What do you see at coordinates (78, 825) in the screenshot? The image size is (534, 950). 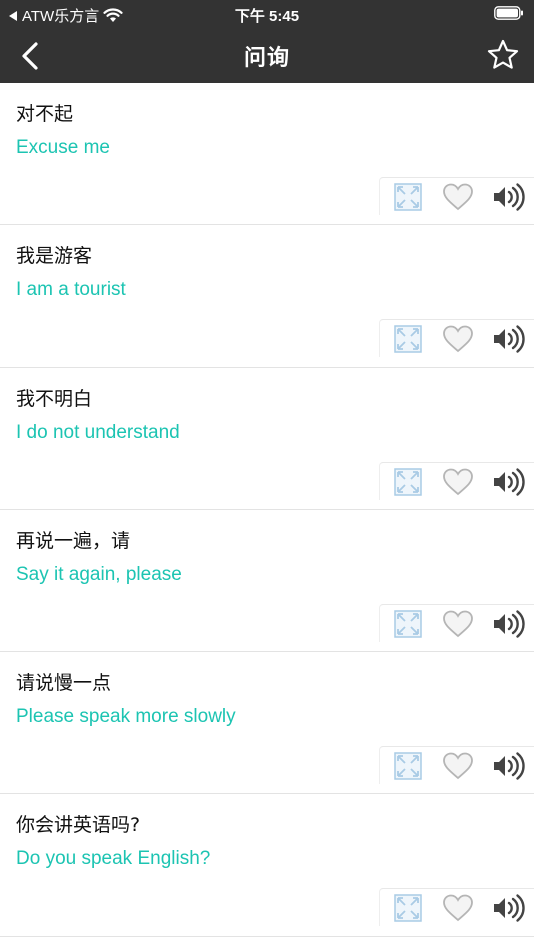 I see `phrase-chinese: 你会讲英语吗?` at bounding box center [78, 825].